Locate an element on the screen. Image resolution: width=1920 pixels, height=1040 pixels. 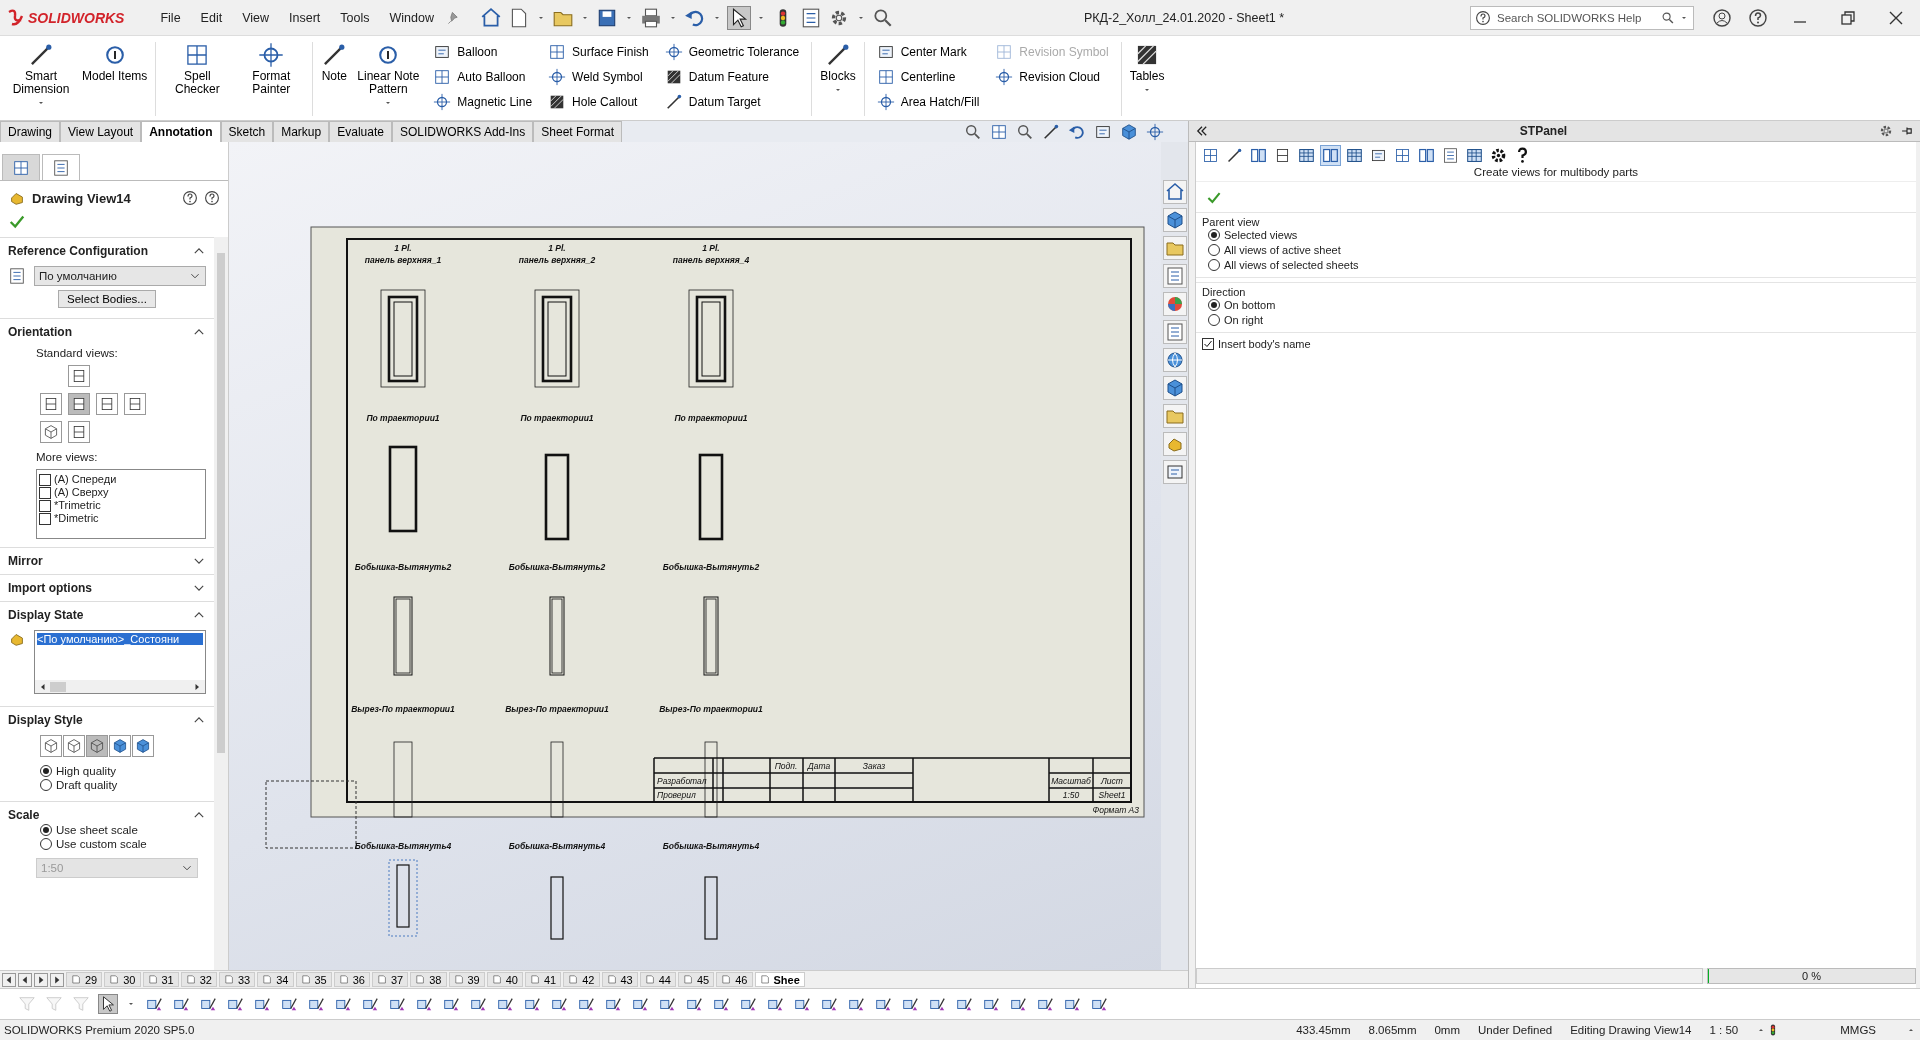
user-account-icon is located at coordinates (1722, 17).